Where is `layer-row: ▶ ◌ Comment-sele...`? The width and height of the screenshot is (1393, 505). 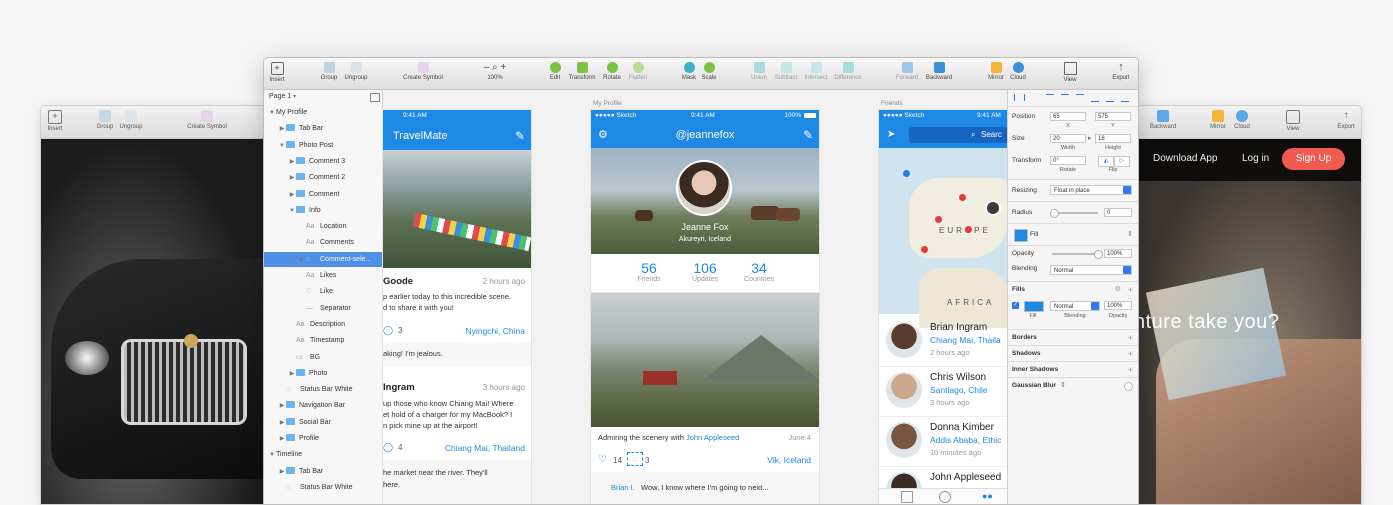
layer-row: ▶ ◌ Comment-sele... is located at coordinates (323, 259).